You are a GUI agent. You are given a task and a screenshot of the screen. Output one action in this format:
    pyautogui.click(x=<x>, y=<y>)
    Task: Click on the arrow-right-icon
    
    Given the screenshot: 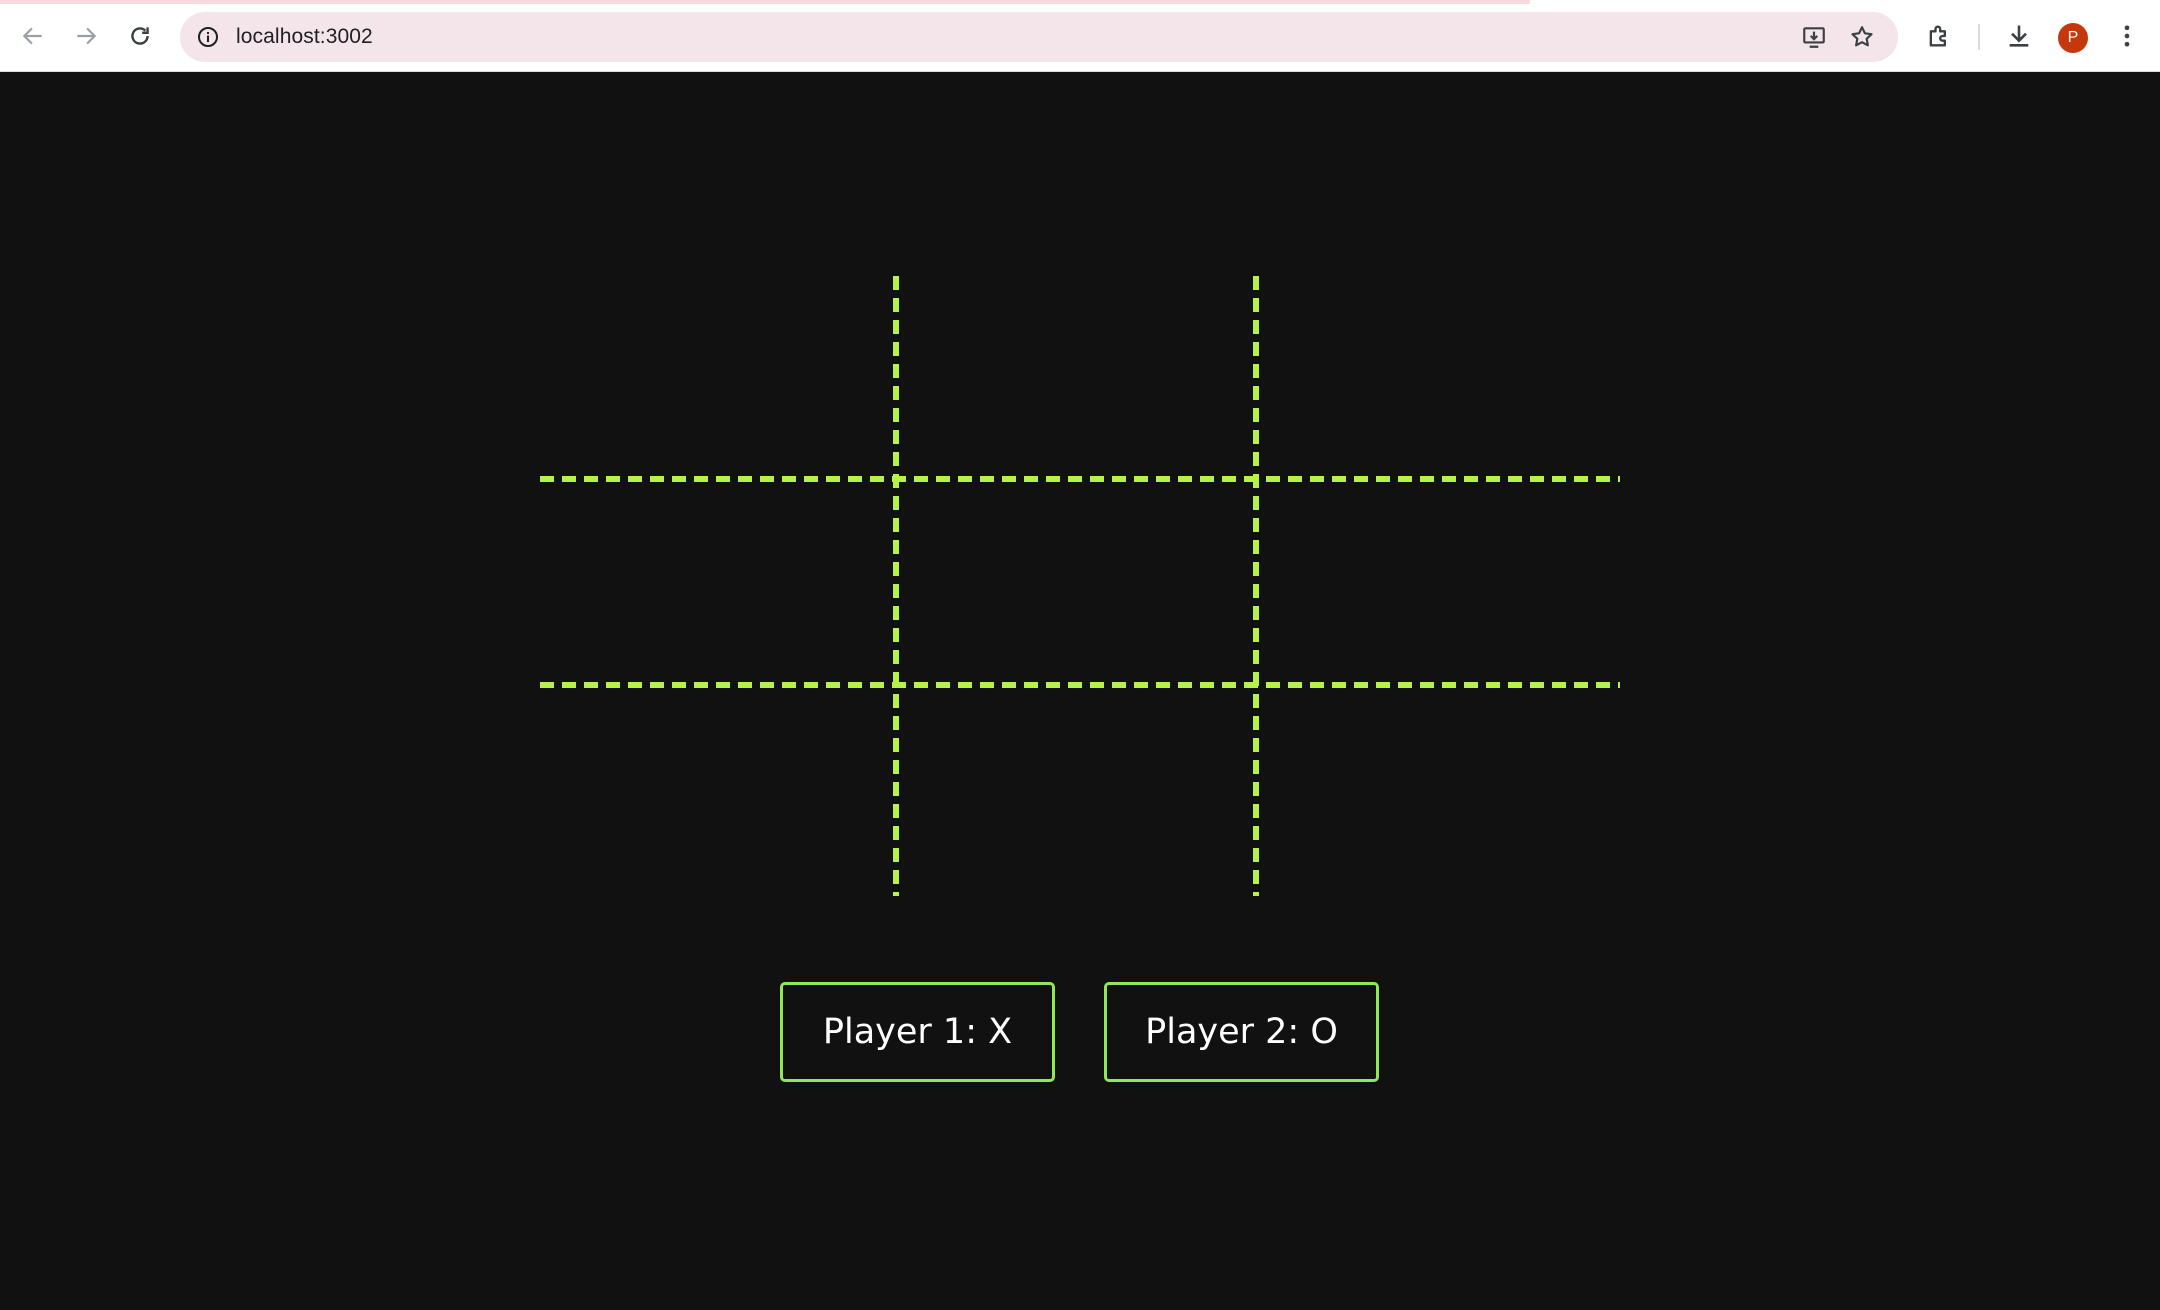 What is the action you would take?
    pyautogui.click(x=87, y=36)
    